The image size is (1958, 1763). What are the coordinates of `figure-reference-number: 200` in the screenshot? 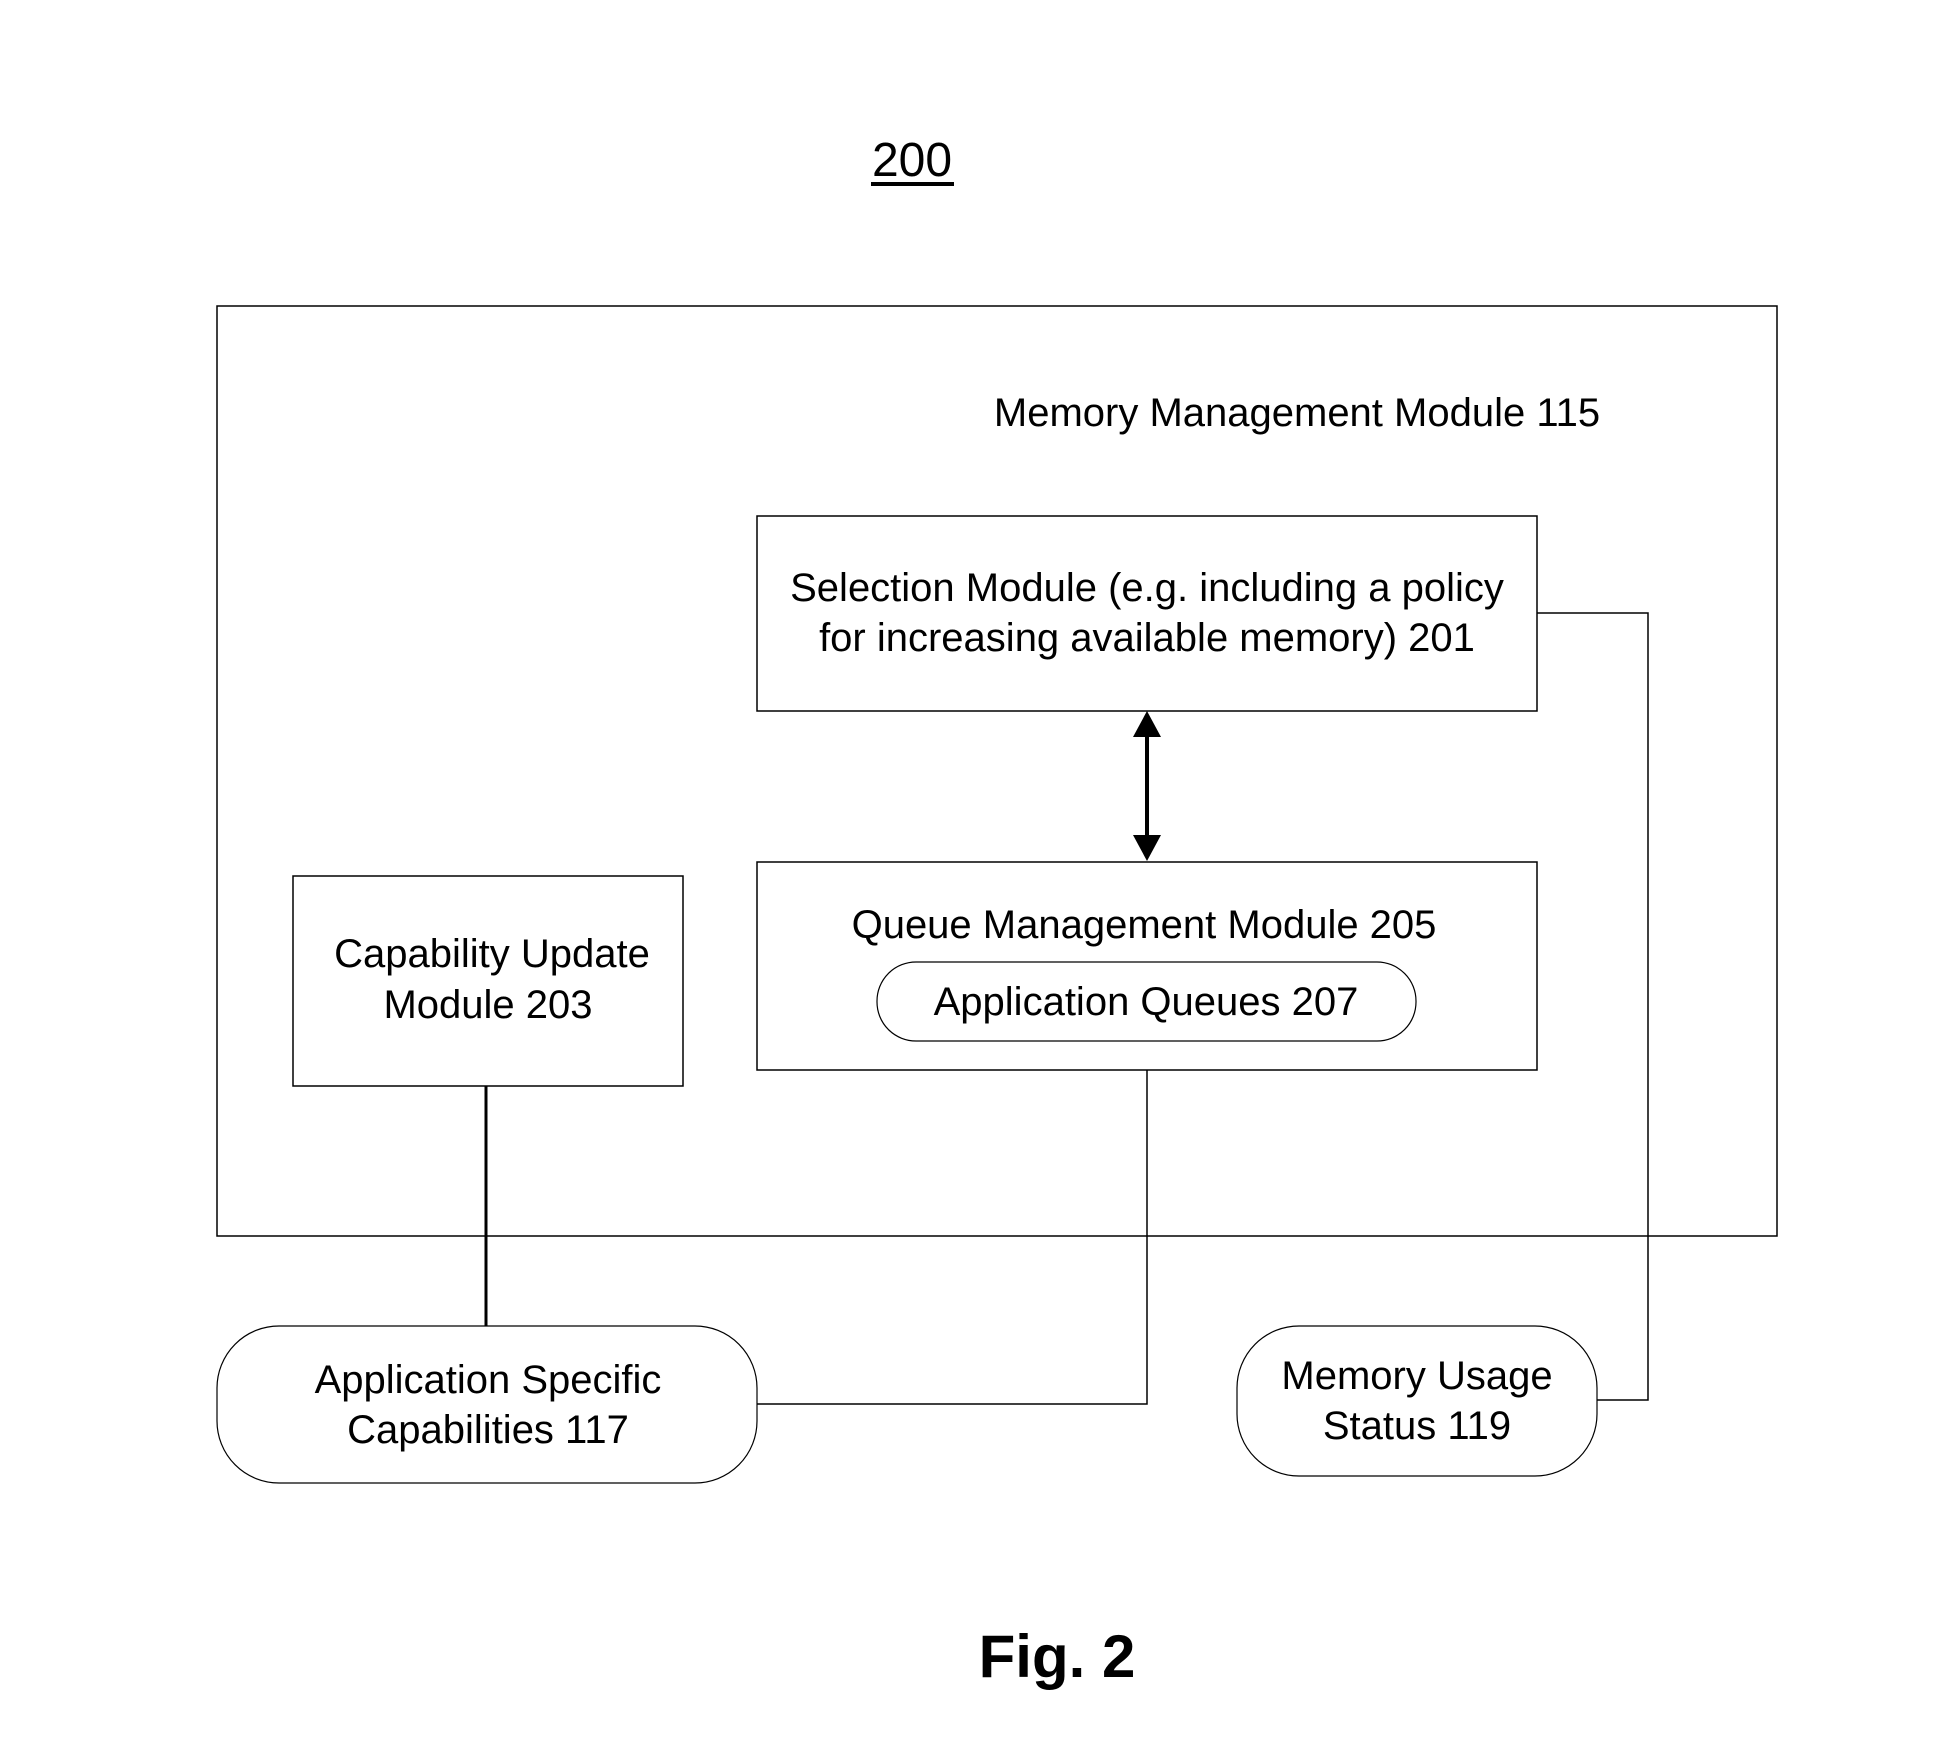 It's located at (912, 160).